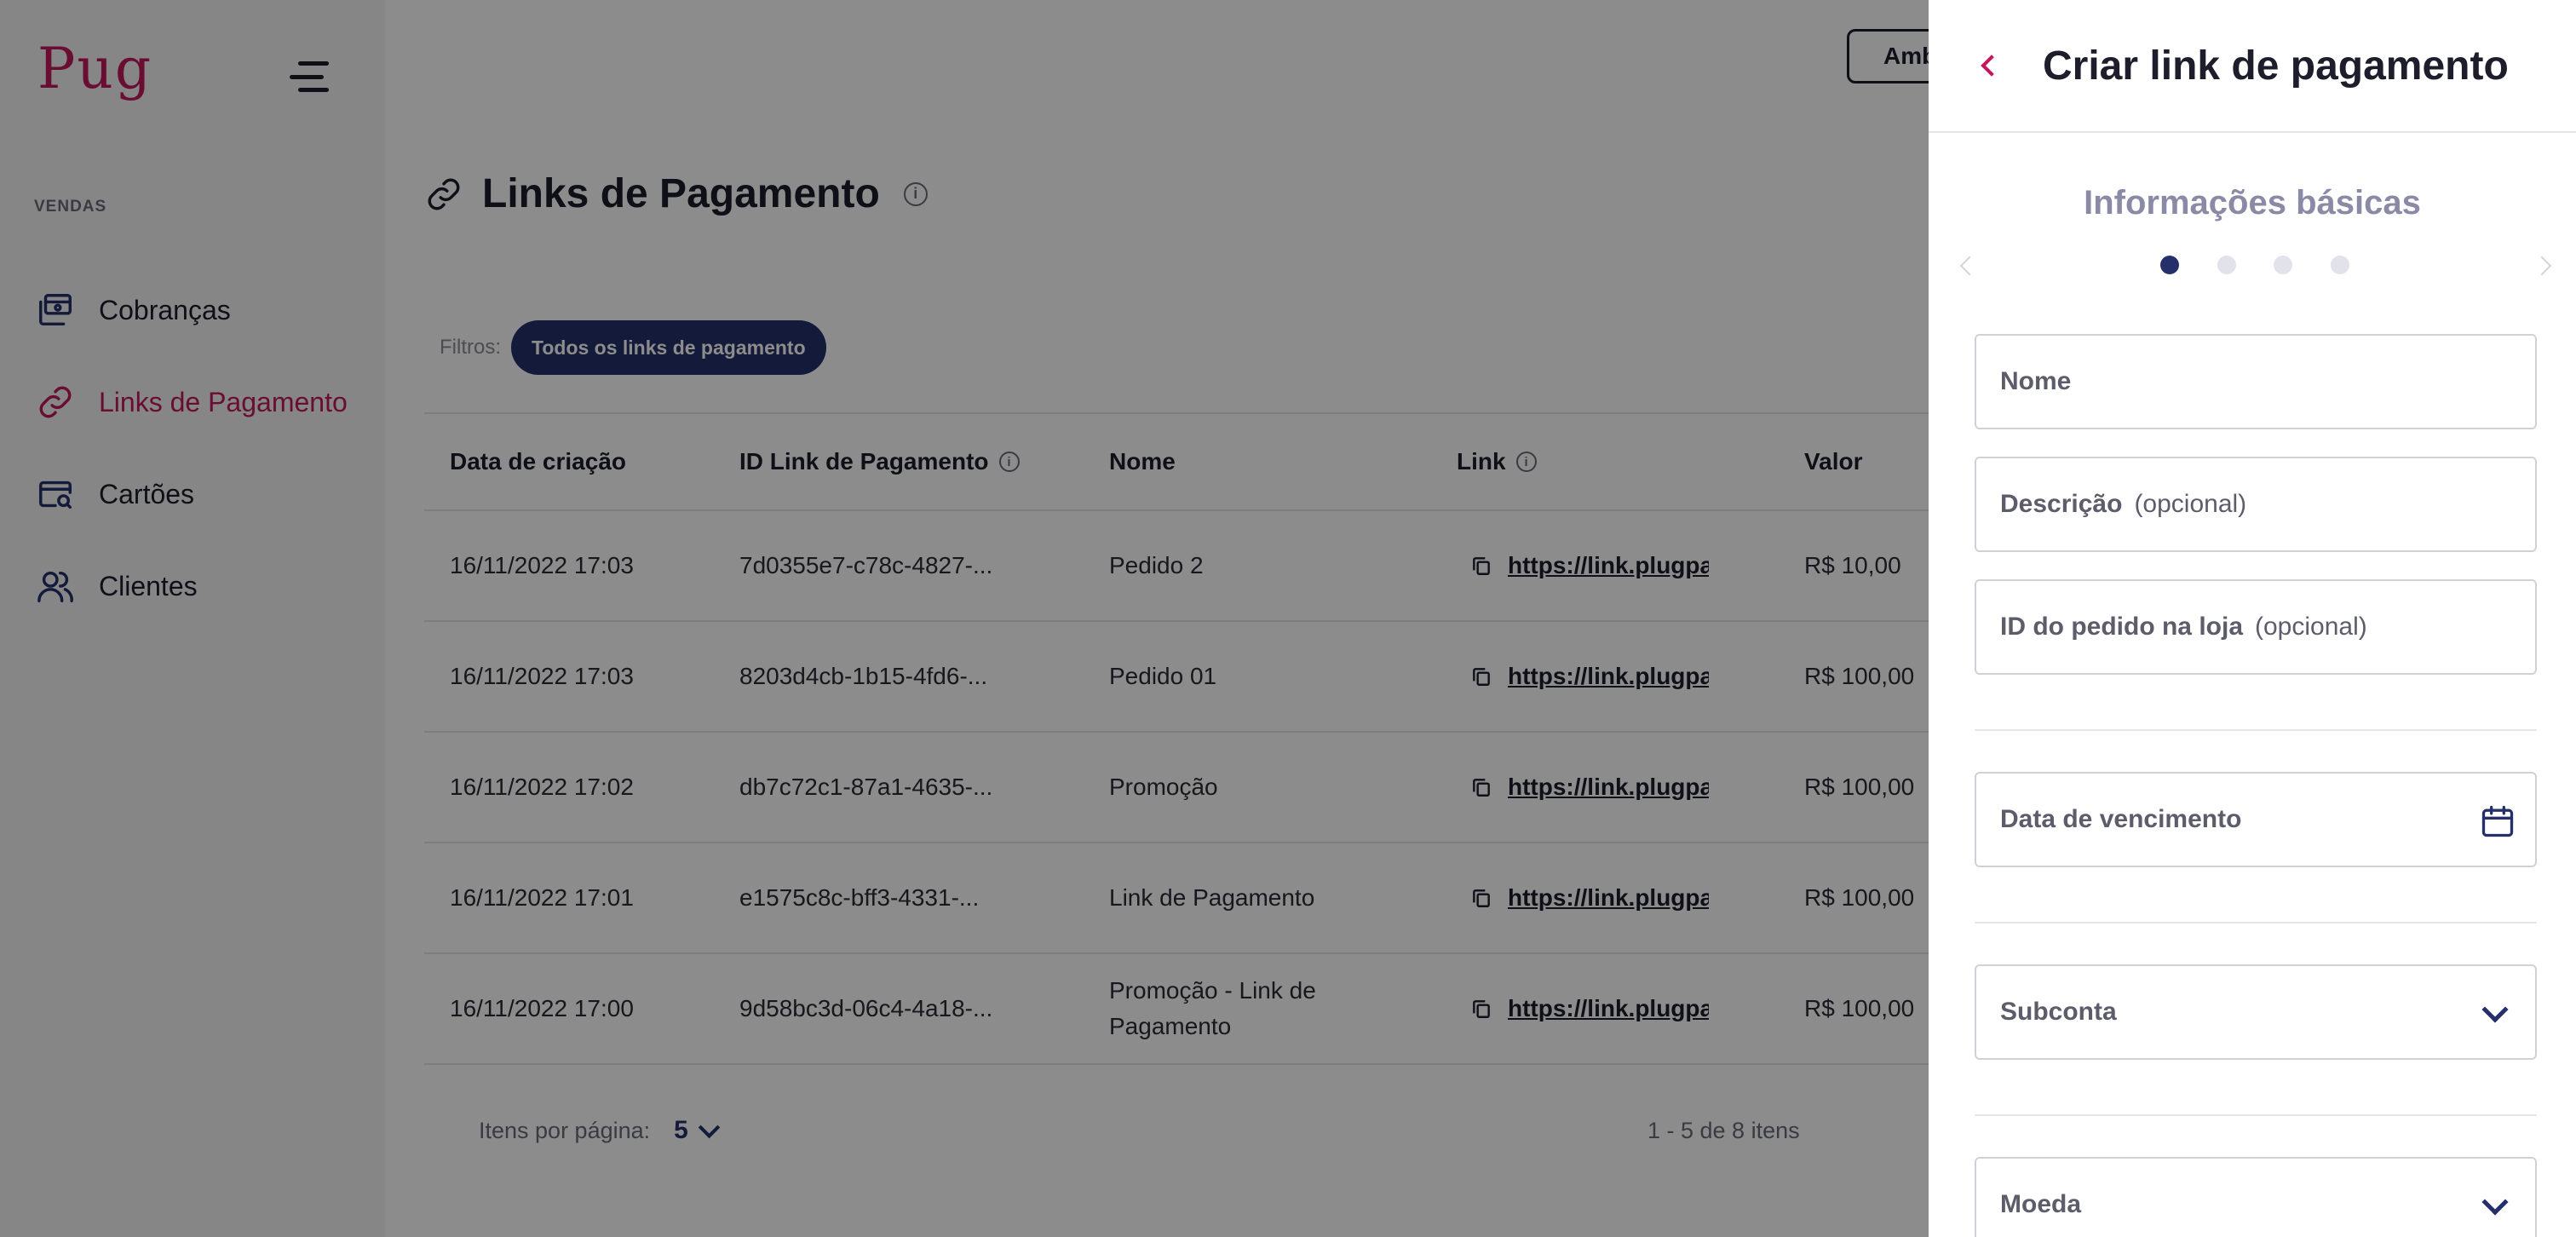 This screenshot has width=2576, height=1237. What do you see at coordinates (2498, 821) in the screenshot?
I see `calendar-icon` at bounding box center [2498, 821].